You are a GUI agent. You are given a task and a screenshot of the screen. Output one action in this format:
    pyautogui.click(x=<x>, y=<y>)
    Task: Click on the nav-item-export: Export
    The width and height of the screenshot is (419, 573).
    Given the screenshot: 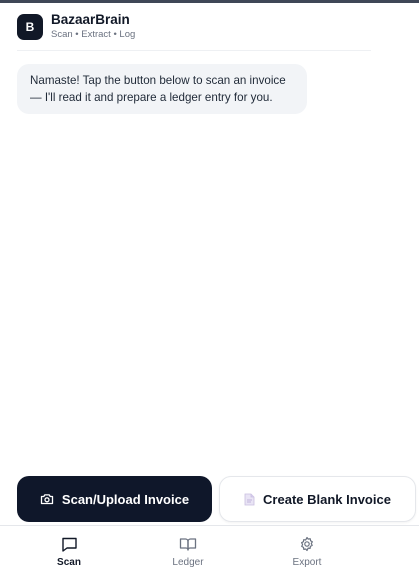 What is the action you would take?
    pyautogui.click(x=307, y=551)
    